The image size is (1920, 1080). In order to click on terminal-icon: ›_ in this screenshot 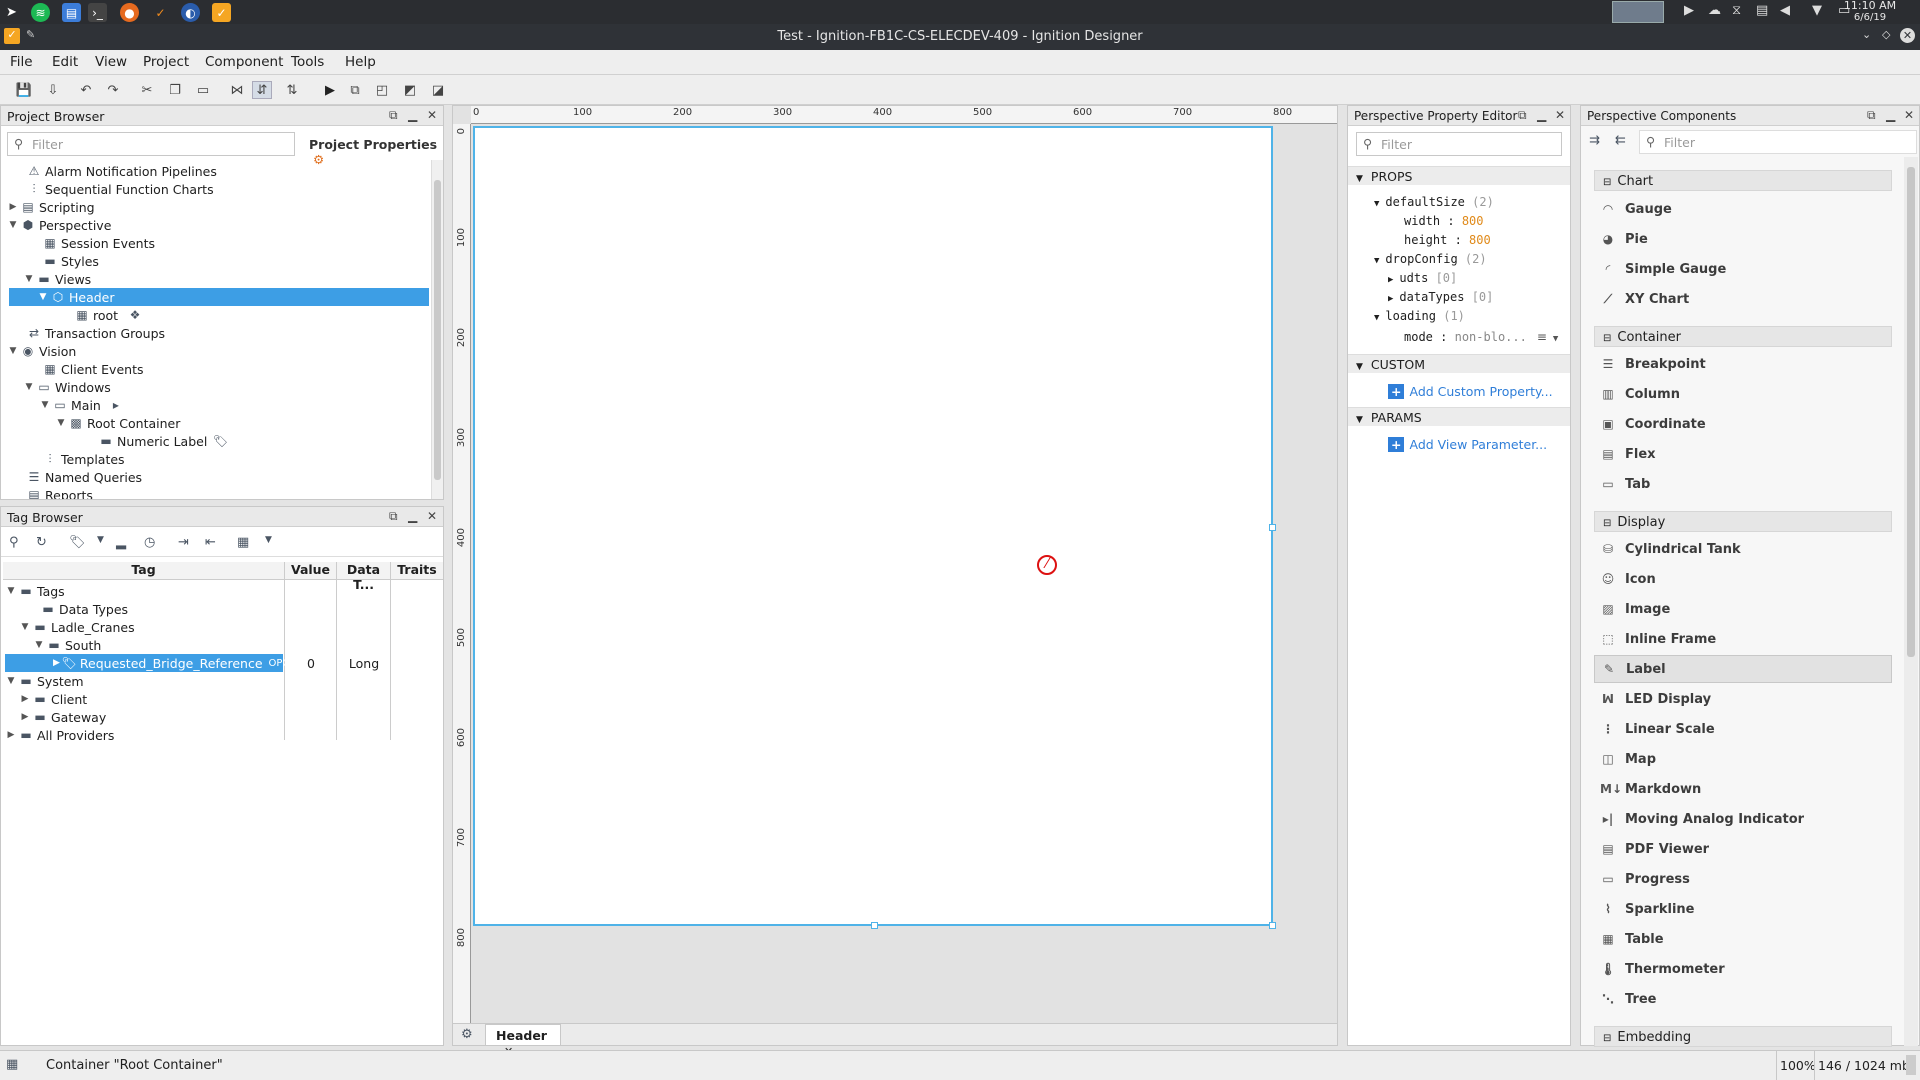, I will do `click(97, 12)`.